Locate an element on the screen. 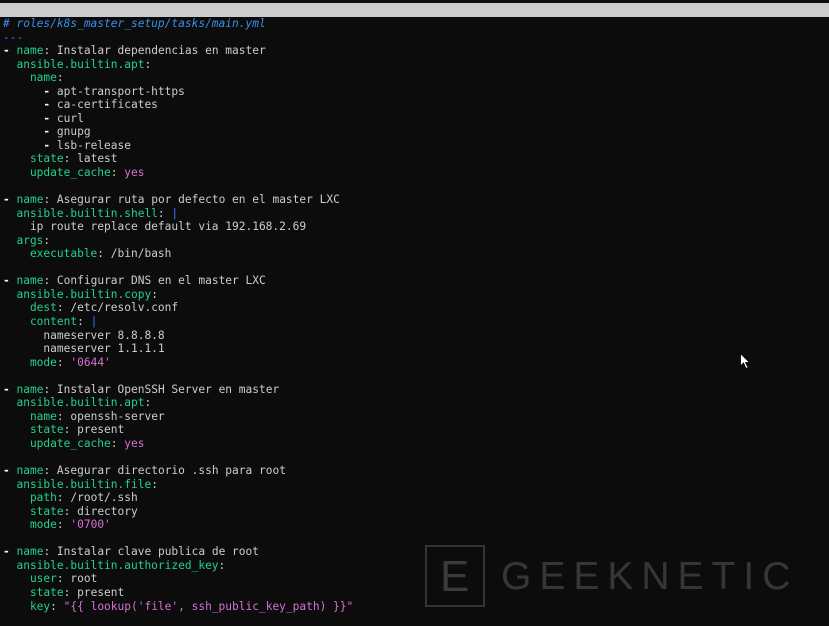  code-token-val: ca-certificates is located at coordinates (107, 105).